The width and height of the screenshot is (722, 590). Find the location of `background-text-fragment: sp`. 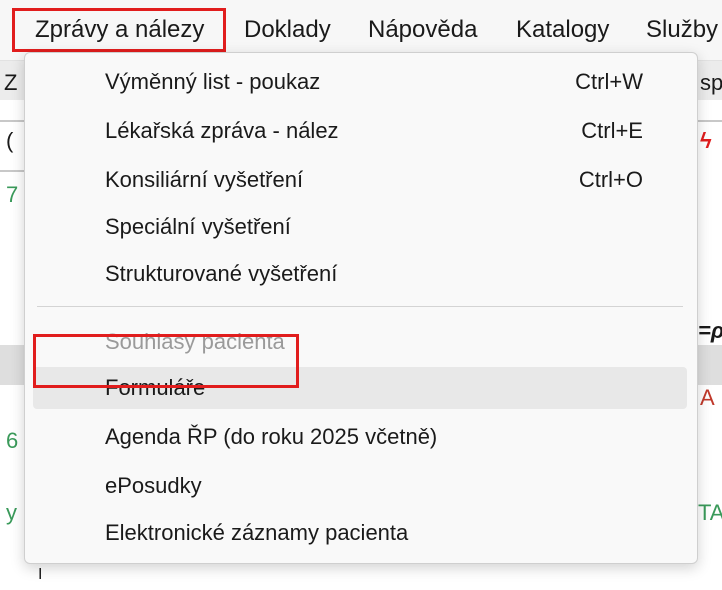

background-text-fragment: sp is located at coordinates (711, 82).